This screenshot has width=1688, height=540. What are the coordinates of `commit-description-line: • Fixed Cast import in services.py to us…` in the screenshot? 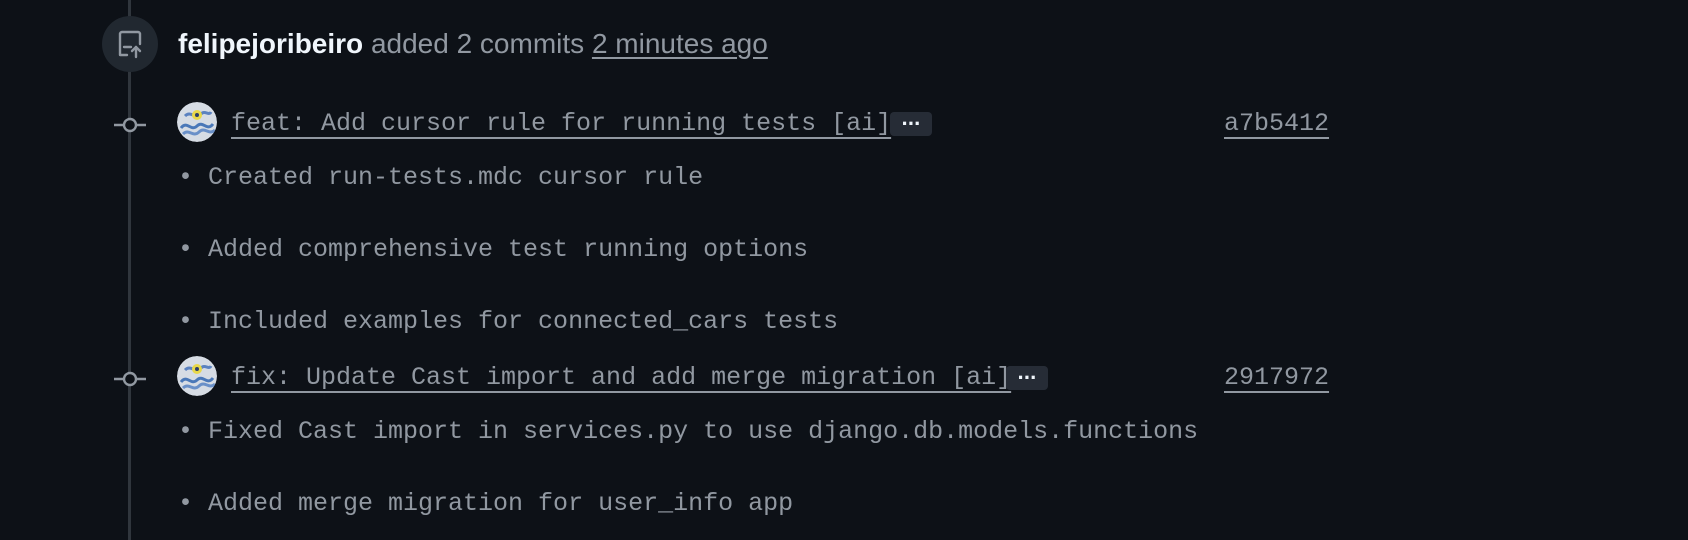 It's located at (688, 431).